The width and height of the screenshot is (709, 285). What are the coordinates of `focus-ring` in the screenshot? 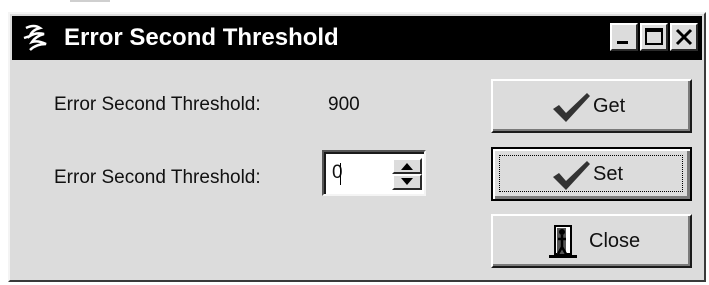 It's located at (591, 173).